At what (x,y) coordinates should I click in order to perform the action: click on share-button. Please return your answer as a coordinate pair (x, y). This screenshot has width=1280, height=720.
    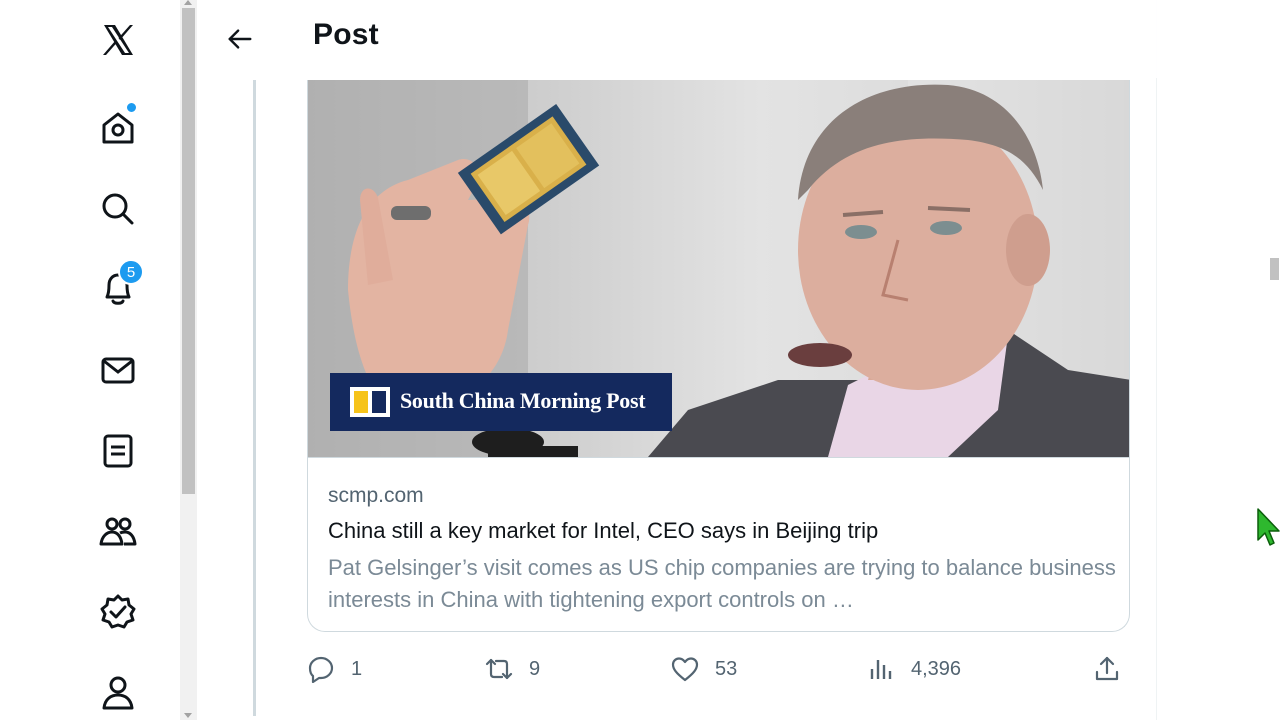
    Looking at the image, I should click on (1115, 669).